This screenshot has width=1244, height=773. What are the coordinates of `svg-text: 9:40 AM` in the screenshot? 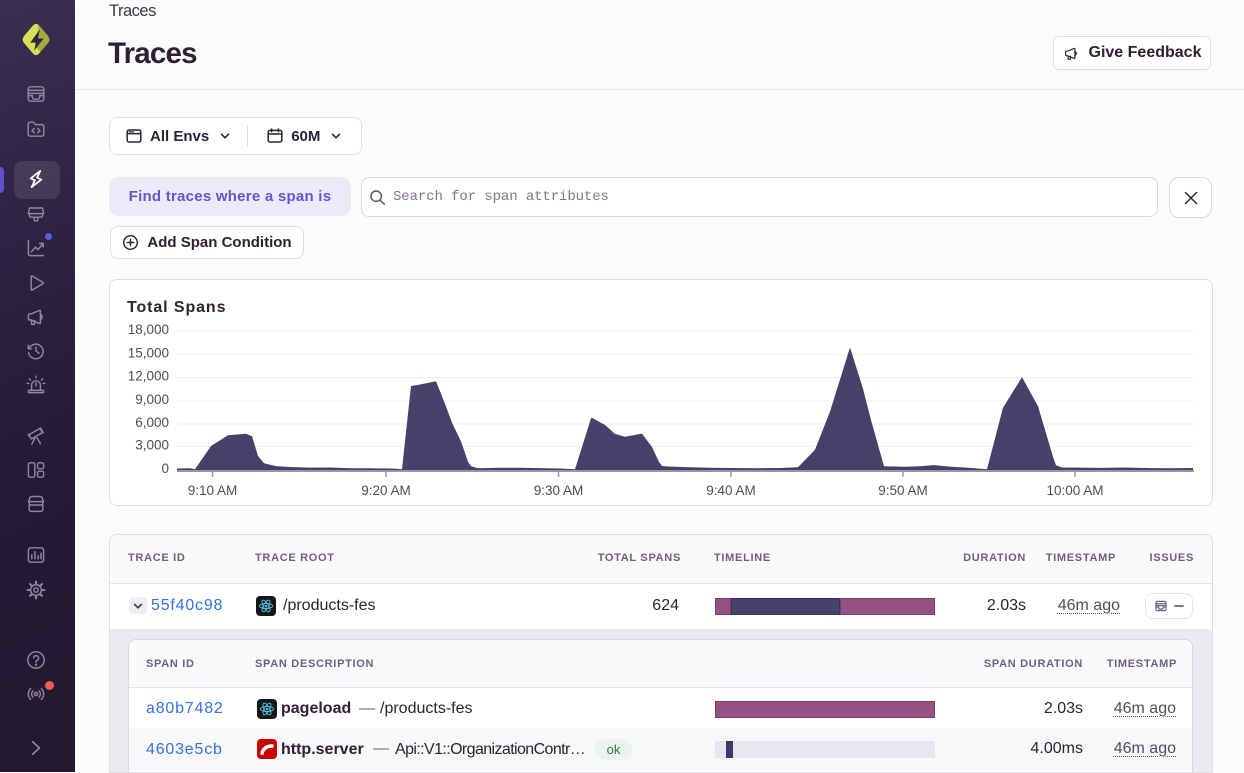 It's located at (731, 490).